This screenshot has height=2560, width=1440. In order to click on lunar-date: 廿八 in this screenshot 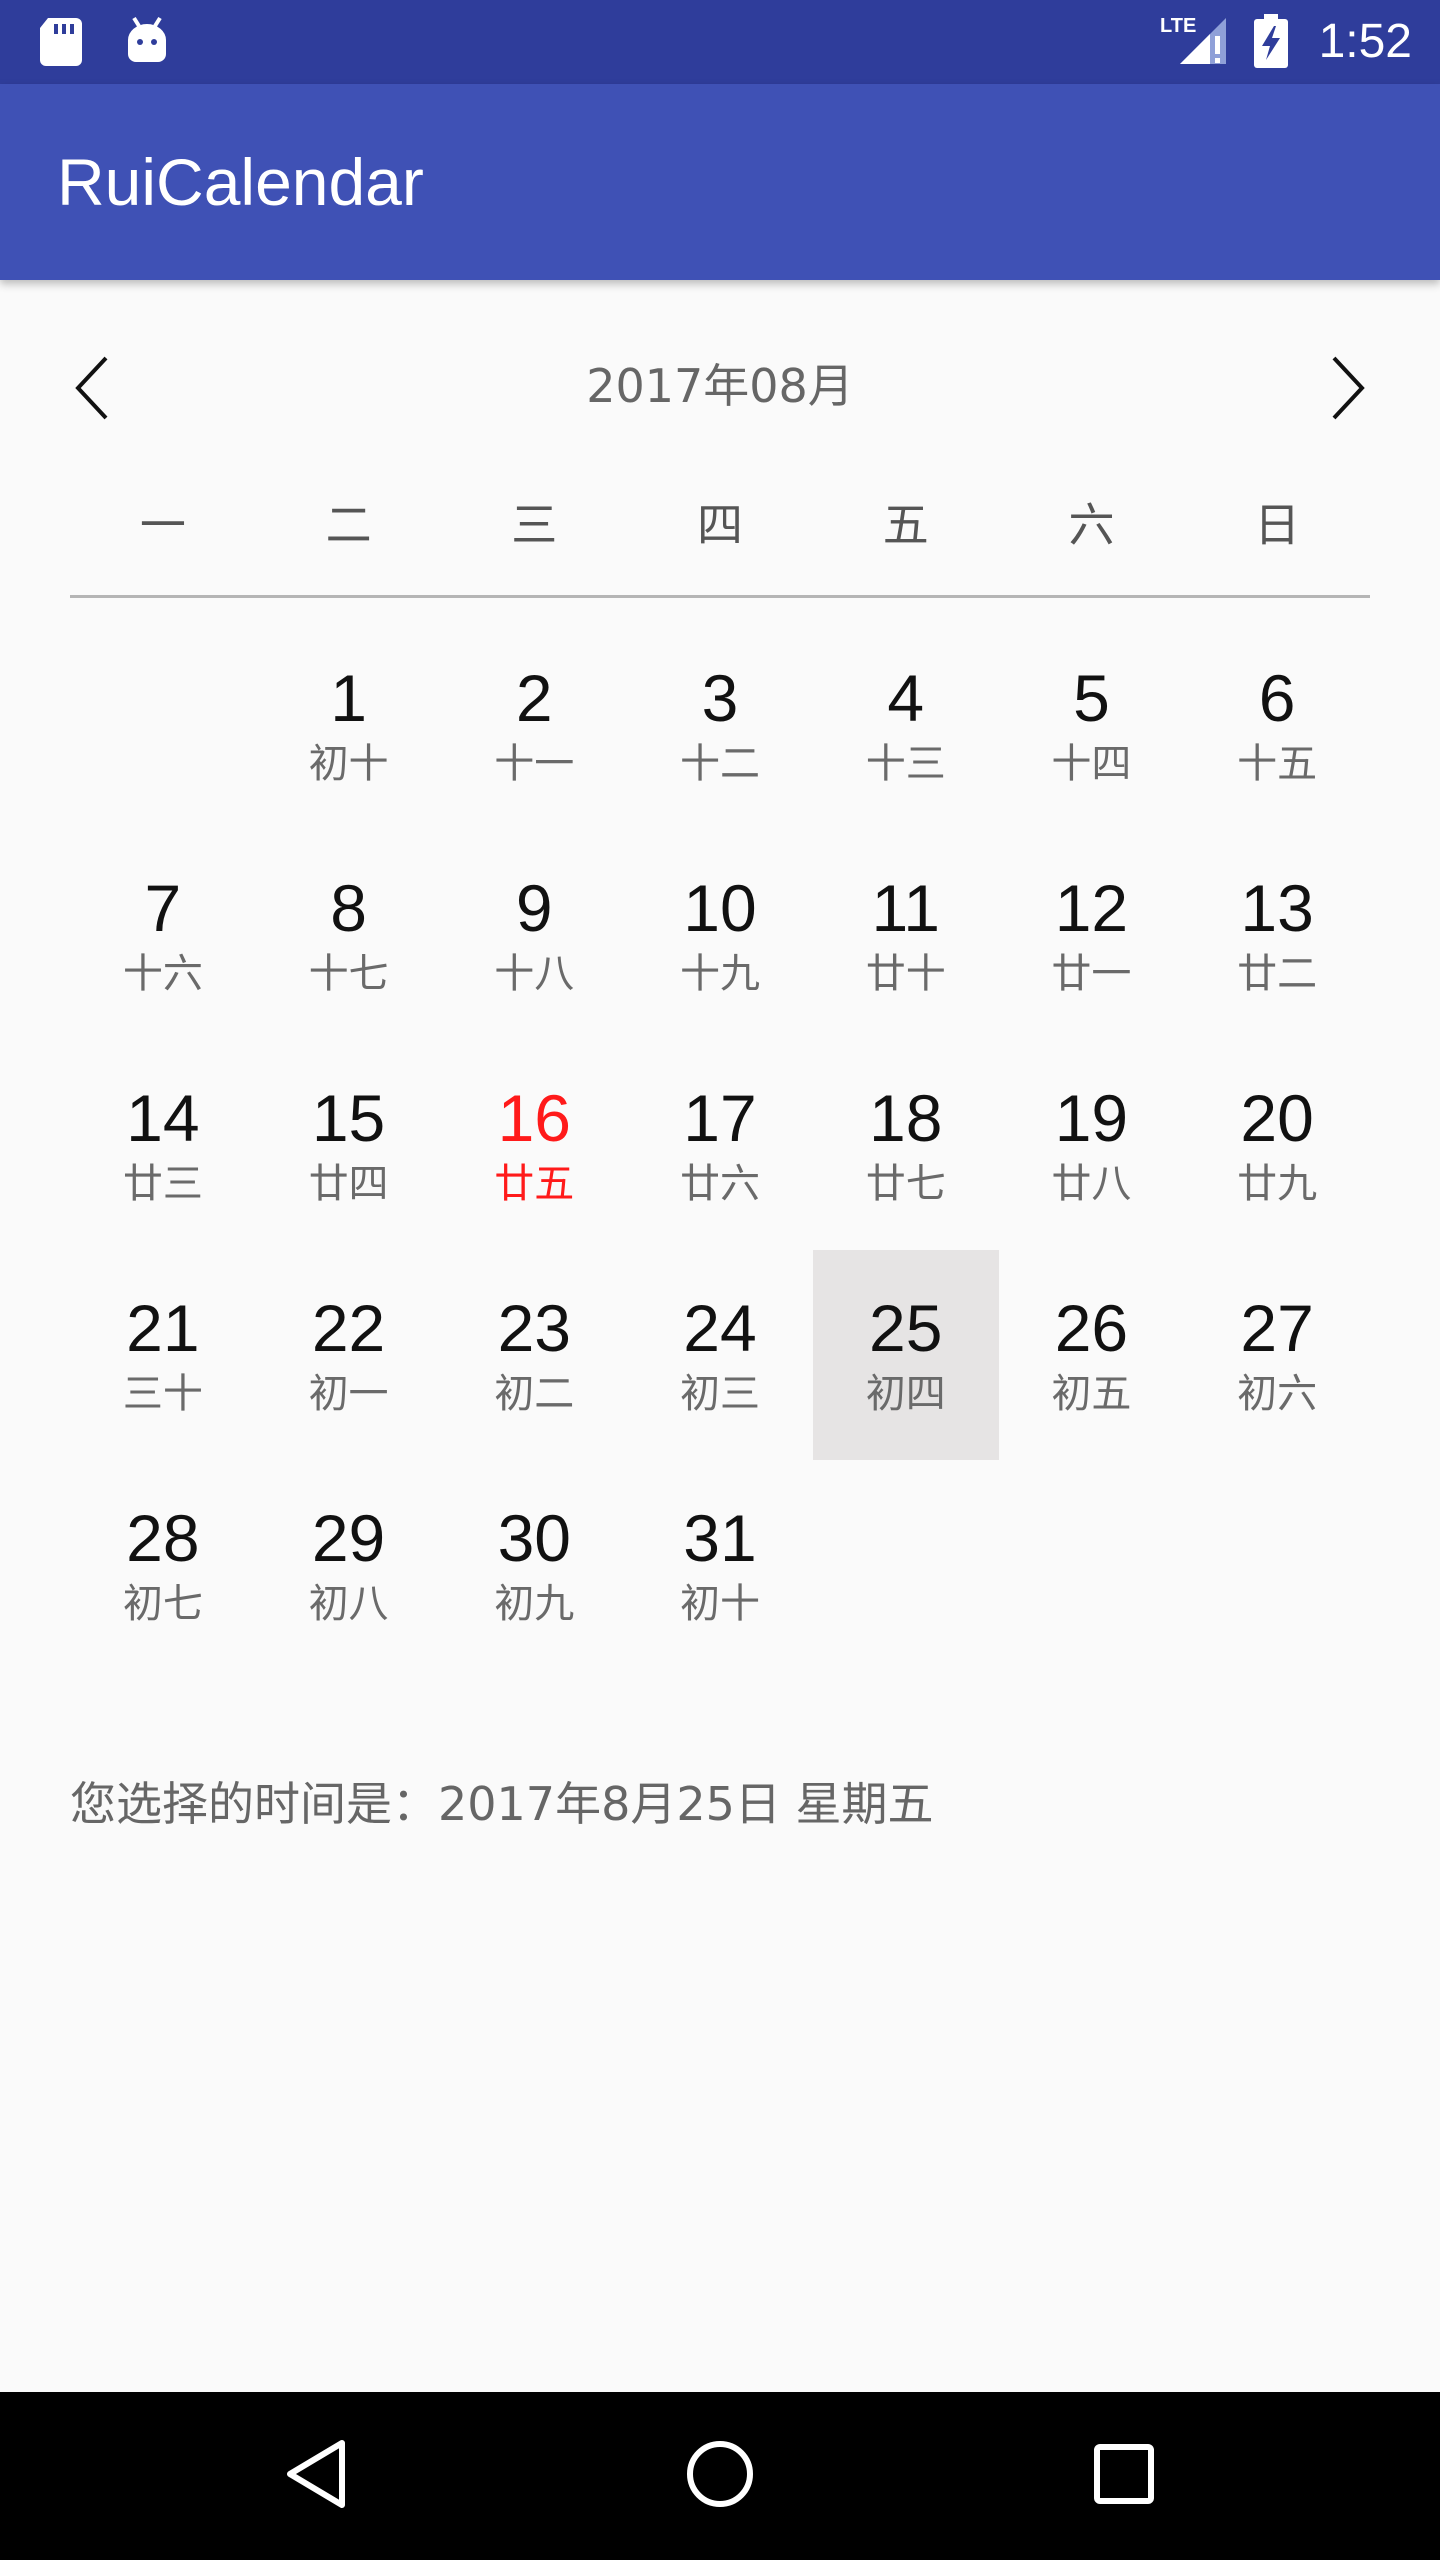, I will do `click(1091, 1184)`.